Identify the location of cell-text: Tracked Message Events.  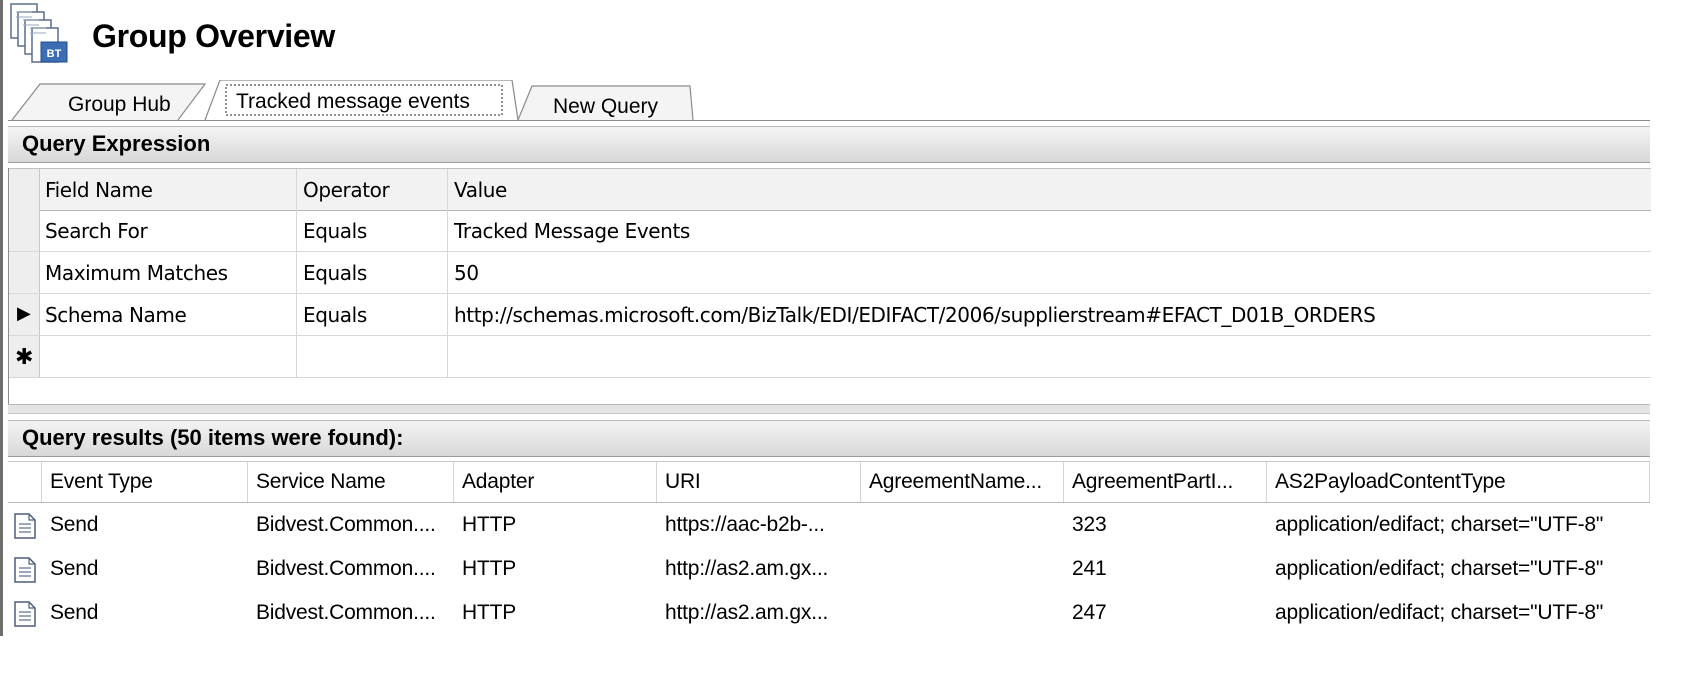
(572, 231).